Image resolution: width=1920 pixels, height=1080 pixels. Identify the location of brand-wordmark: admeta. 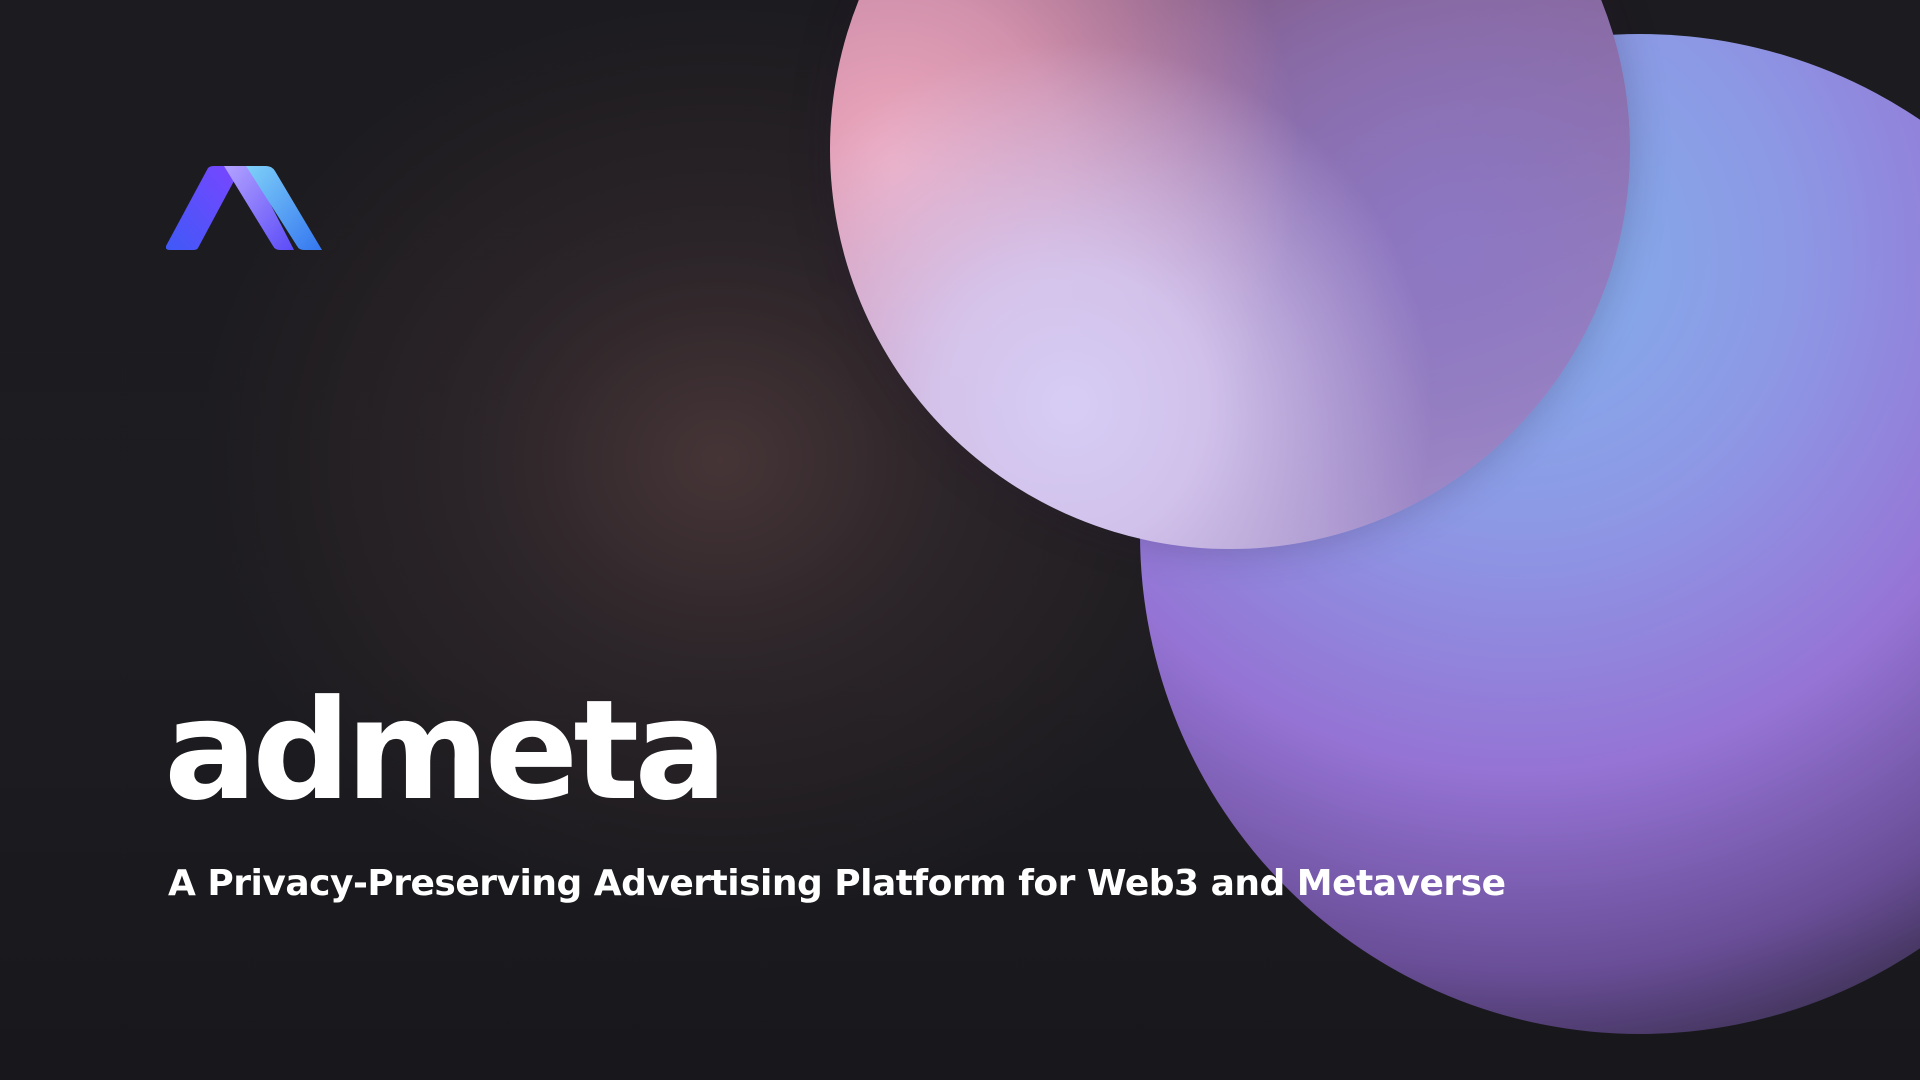
(445, 750).